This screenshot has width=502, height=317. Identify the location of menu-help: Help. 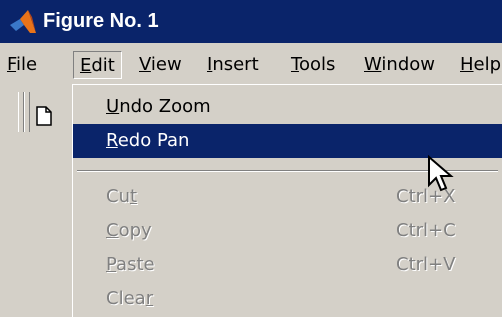
(480, 65).